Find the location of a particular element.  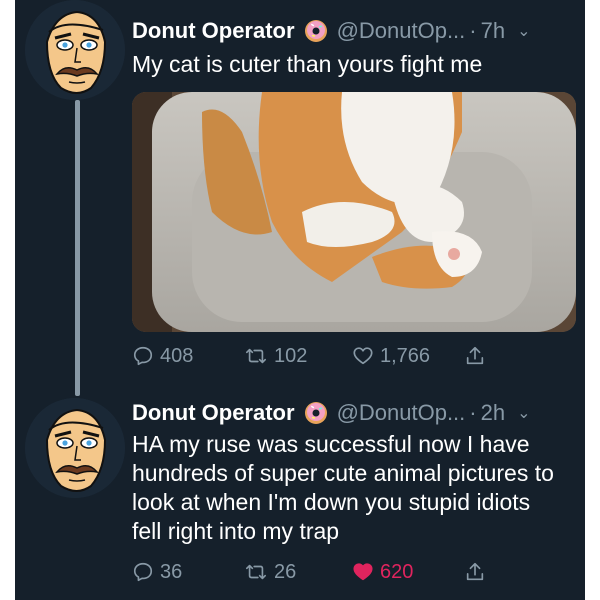

retweet-button: 26 is located at coordinates (298, 572).